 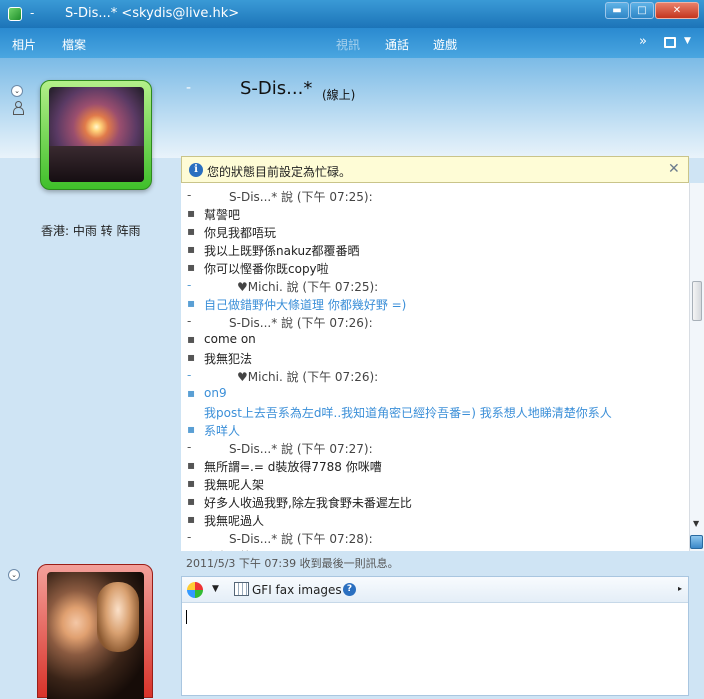 I want to click on message-text: 我post上去吾系為左d咩..我知道角密已經拎吾番=) 我系想人地睇清楚你系人, so click(x=408, y=413).